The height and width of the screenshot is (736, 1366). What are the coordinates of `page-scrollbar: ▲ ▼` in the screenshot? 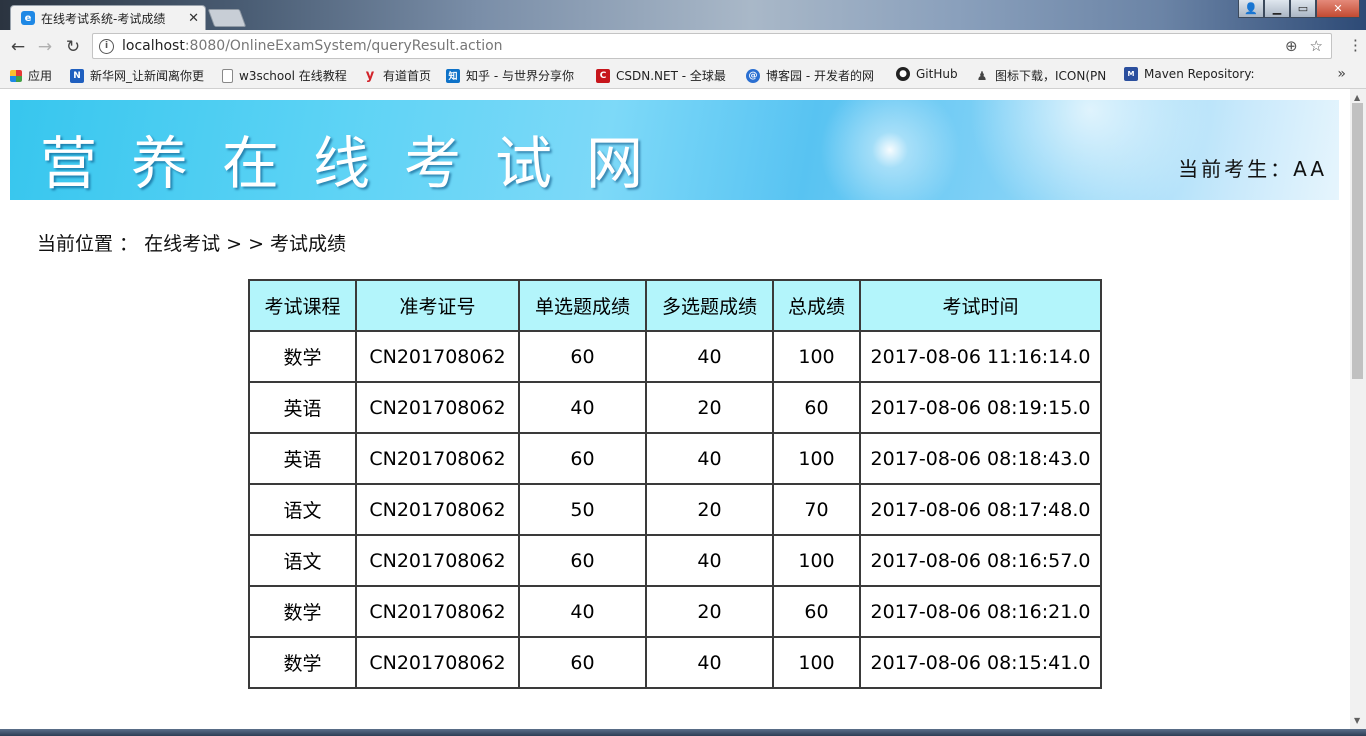 It's located at (1358, 409).